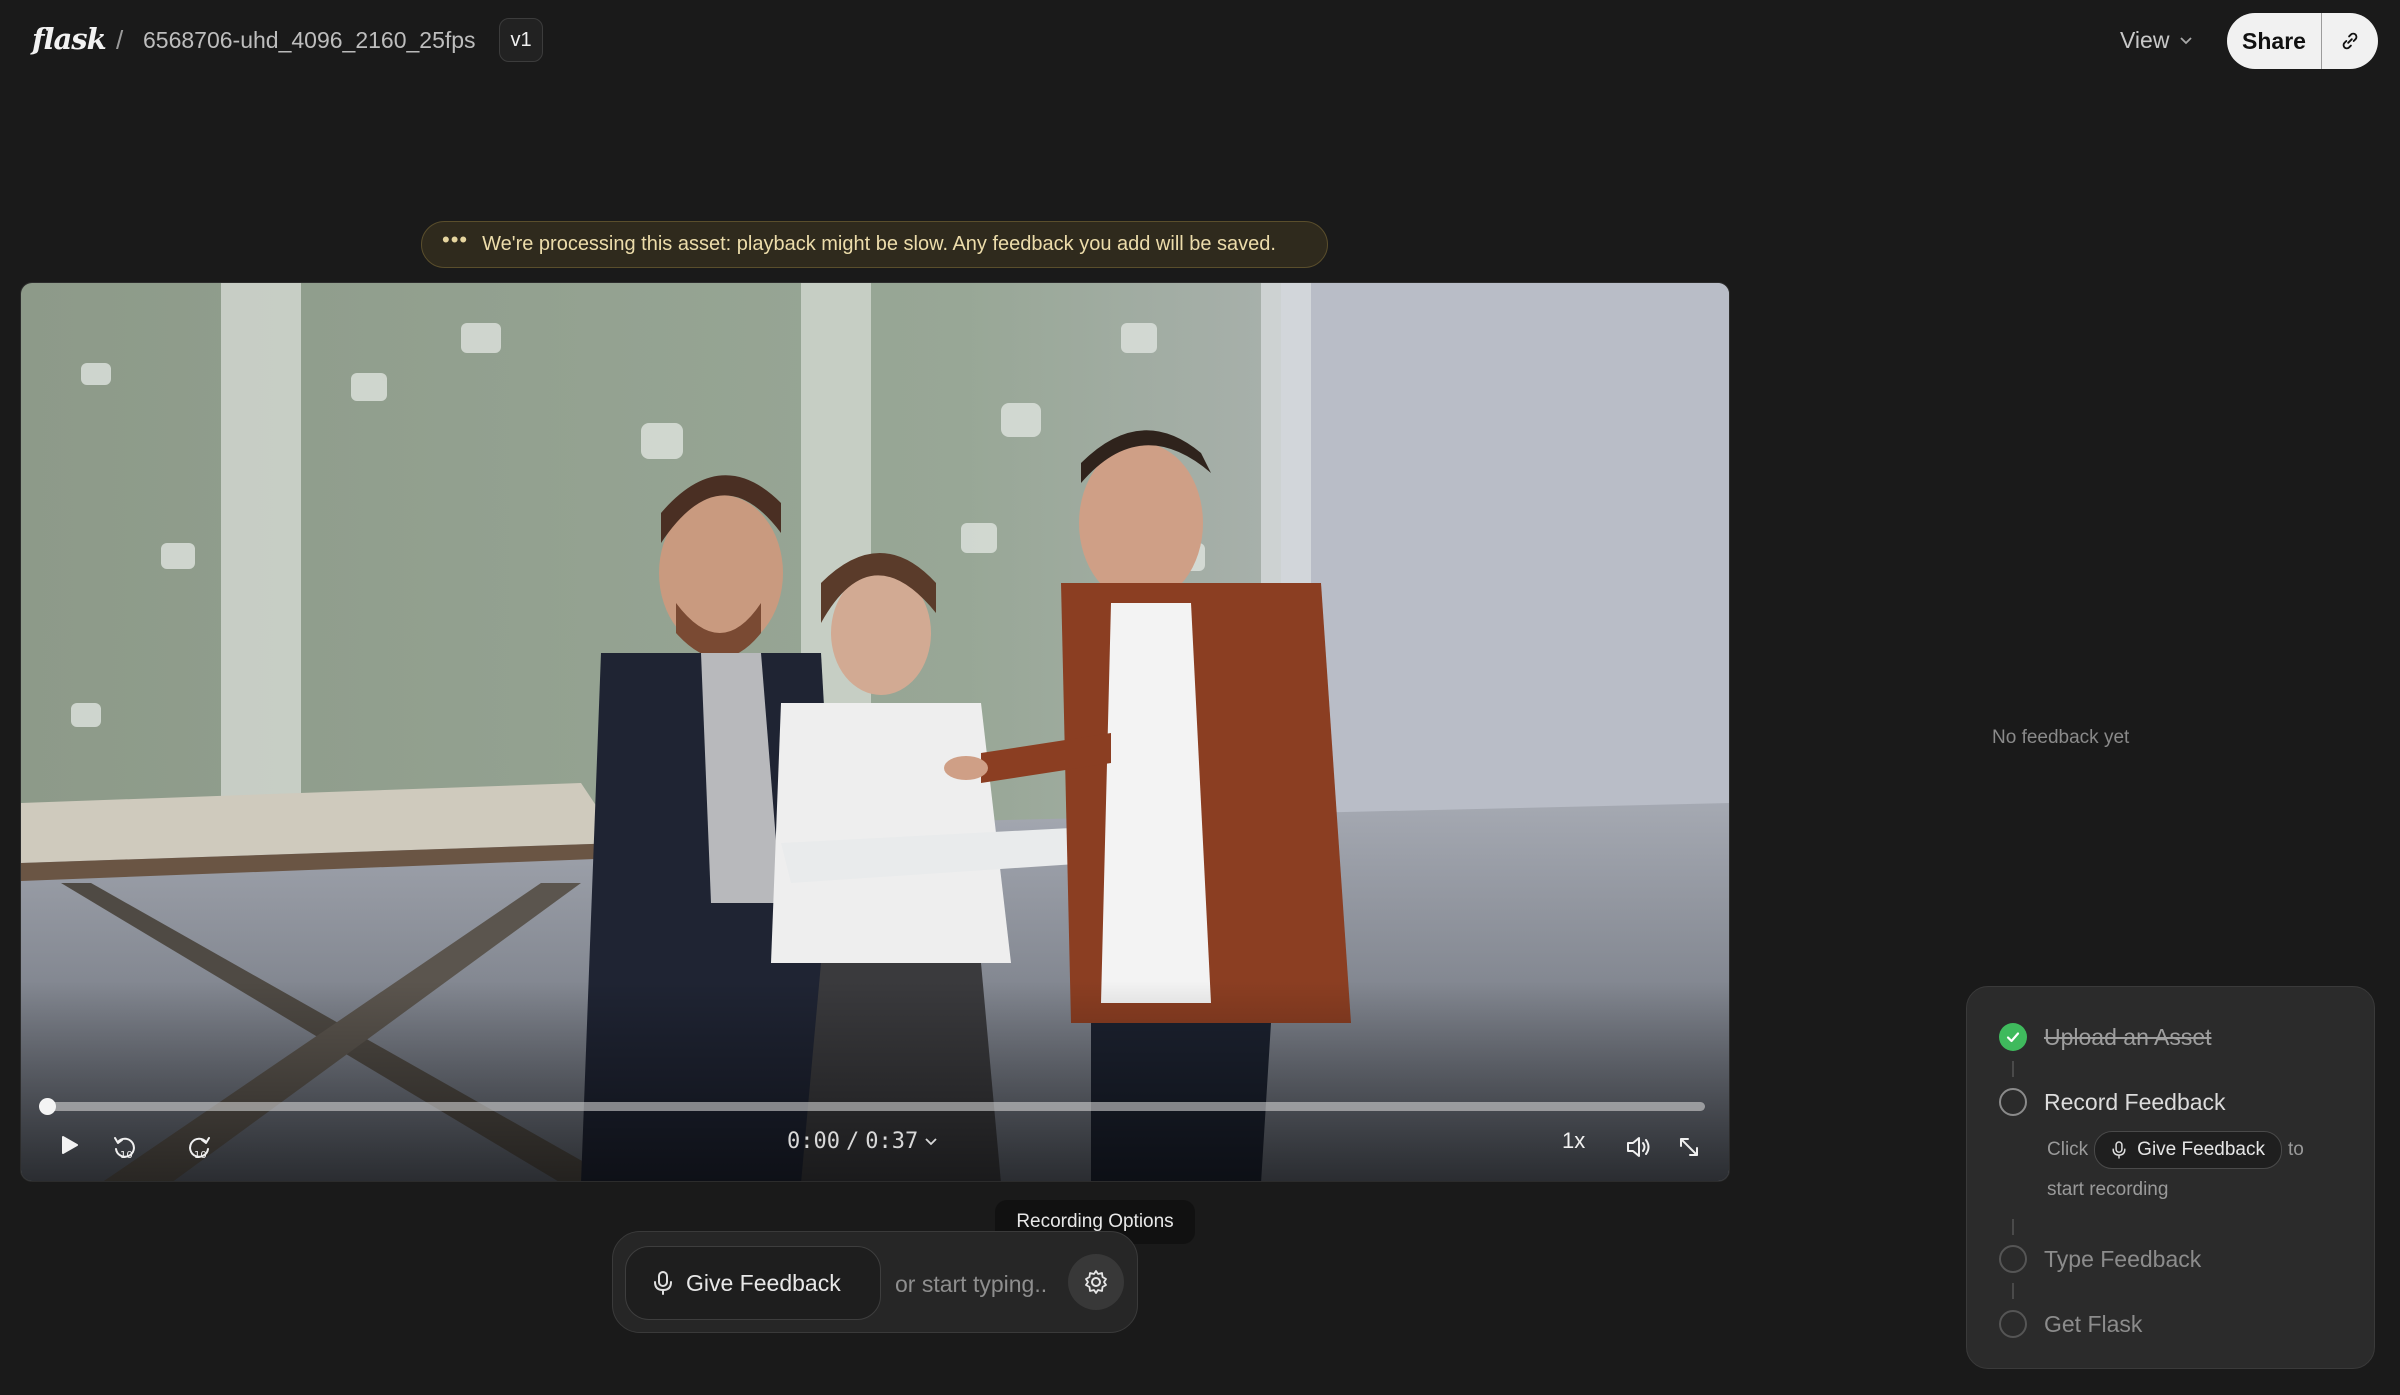 This screenshot has height=1395, width=2400. What do you see at coordinates (455, 239) in the screenshot?
I see `processing-dots-icon: •••` at bounding box center [455, 239].